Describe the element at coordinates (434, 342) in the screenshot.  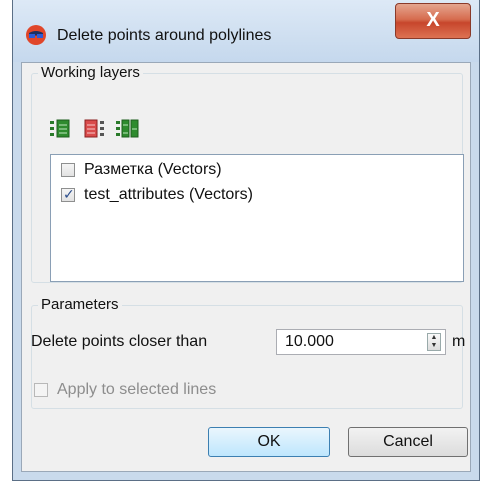
I see `spin-arrows-icon: ▲ ▼` at that location.